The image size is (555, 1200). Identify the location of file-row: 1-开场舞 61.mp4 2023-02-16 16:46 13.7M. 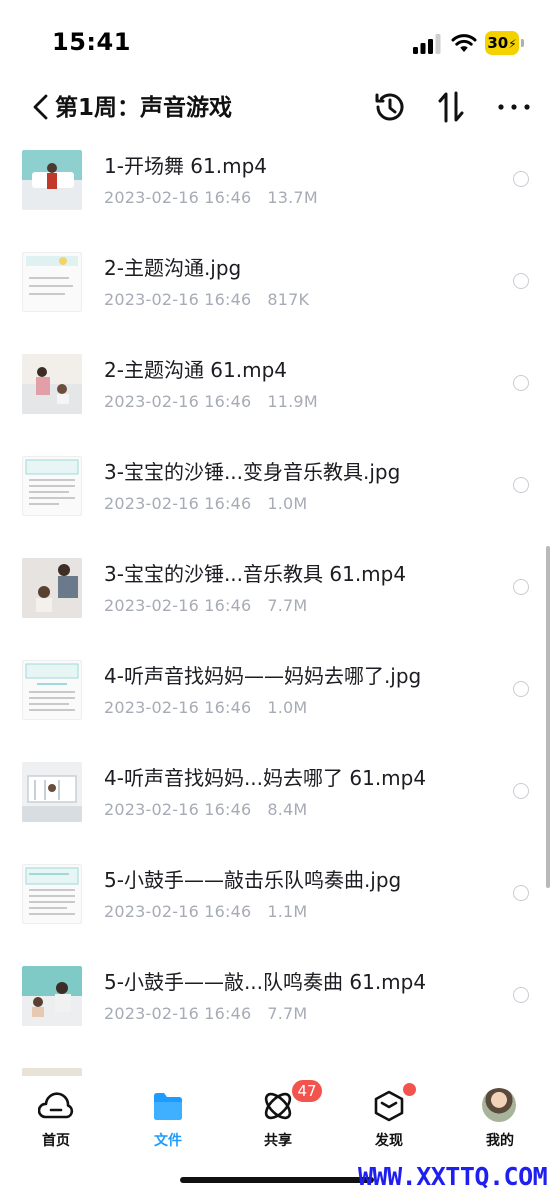
(277, 187).